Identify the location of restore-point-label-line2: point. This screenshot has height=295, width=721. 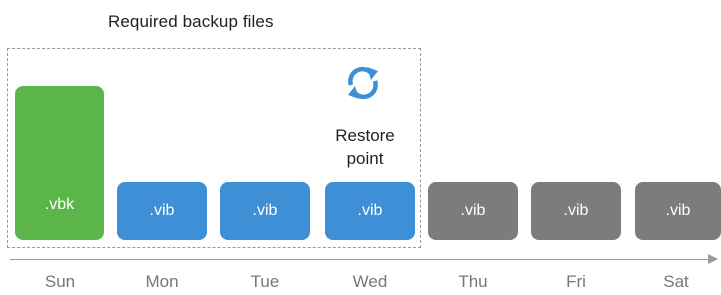
(365, 158).